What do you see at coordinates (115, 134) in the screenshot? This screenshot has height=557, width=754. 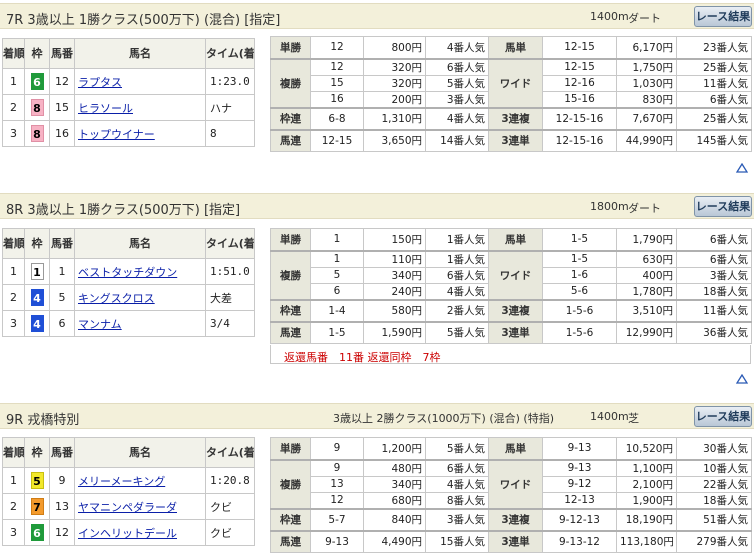 I see `horse-name-link: トップウイナー` at bounding box center [115, 134].